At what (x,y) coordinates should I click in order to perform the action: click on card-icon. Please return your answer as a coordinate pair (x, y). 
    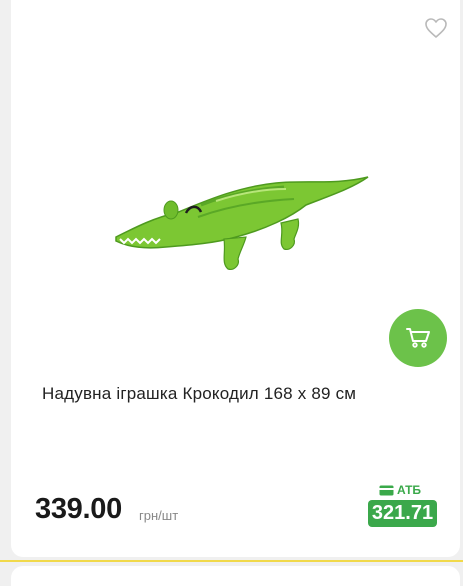
    Looking at the image, I should click on (386, 490).